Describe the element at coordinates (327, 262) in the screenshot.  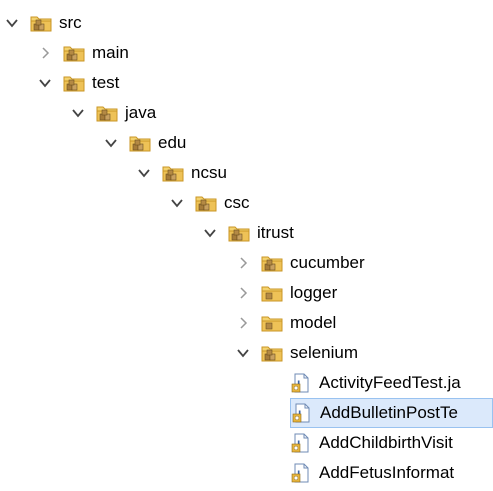
I see `tree-item-label: cucumber` at that location.